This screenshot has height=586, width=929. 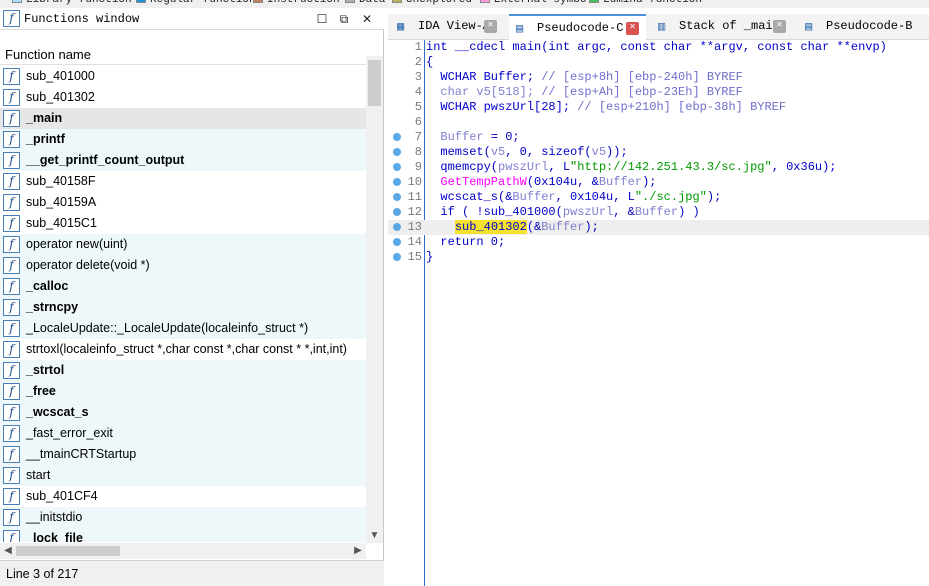 What do you see at coordinates (183, 391) in the screenshot?
I see `function-row: f _free` at bounding box center [183, 391].